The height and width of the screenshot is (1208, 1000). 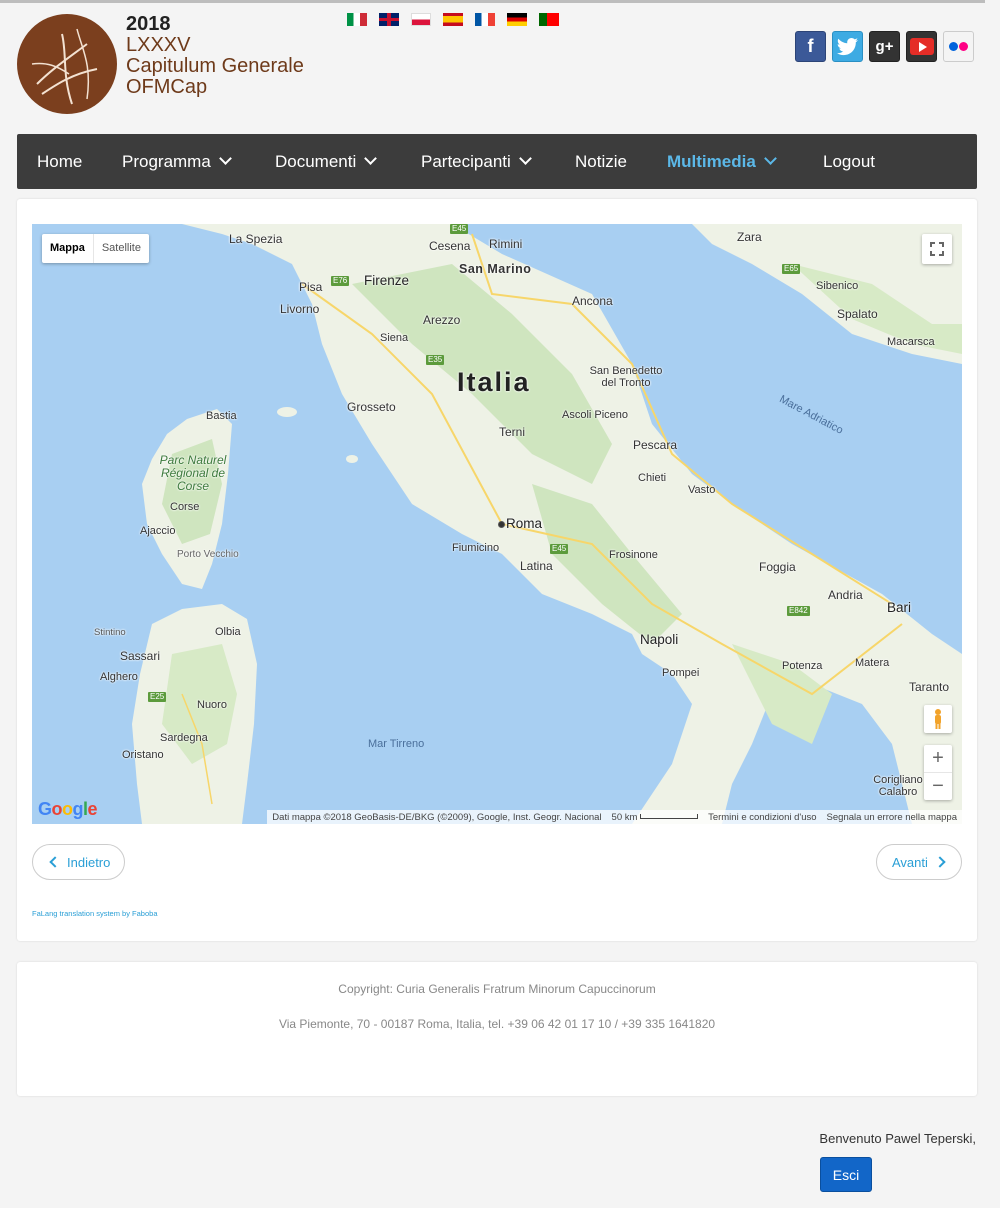 I want to click on road-shield-e45: E45, so click(x=459, y=229).